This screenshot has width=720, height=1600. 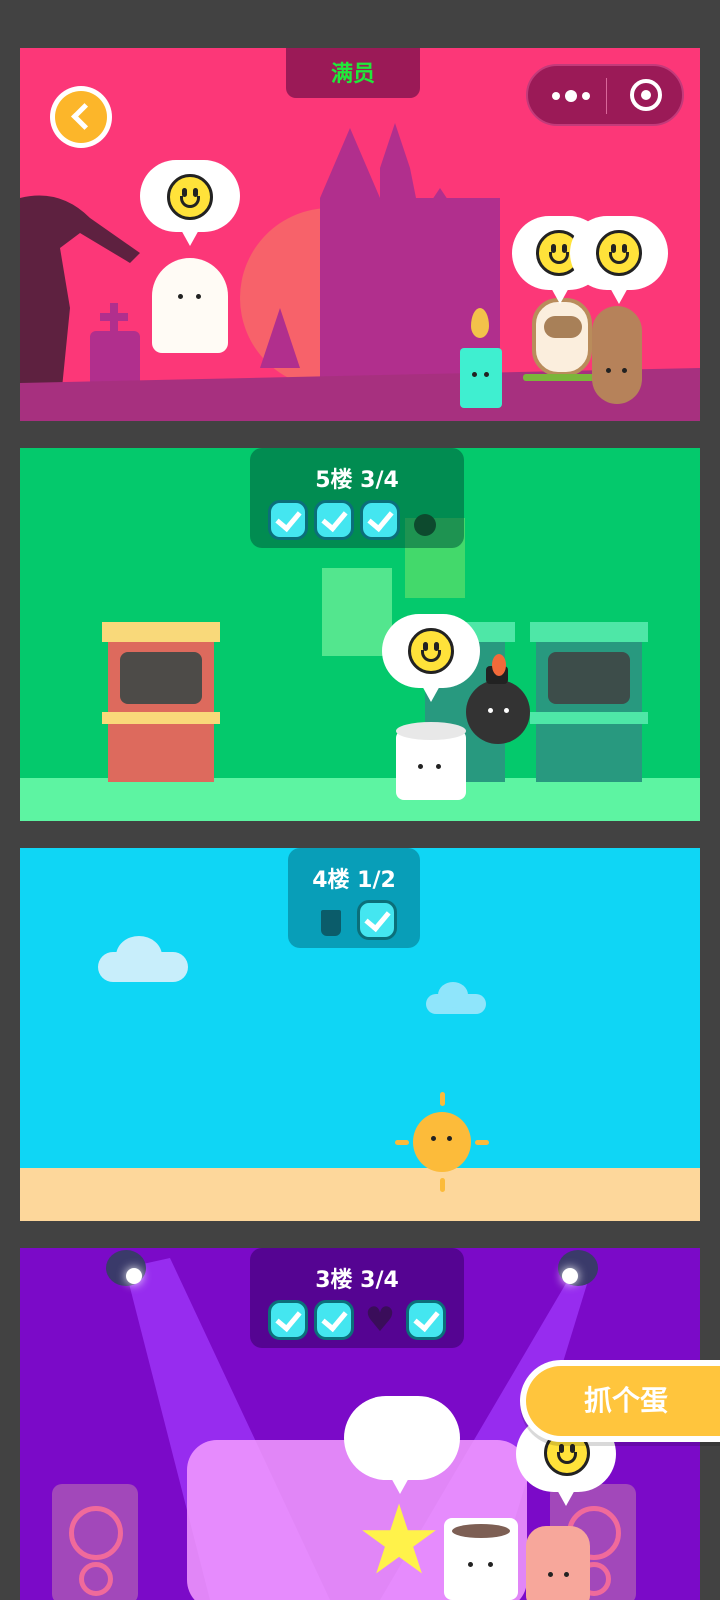 I want to click on mug-character, so click(x=481, y=1559).